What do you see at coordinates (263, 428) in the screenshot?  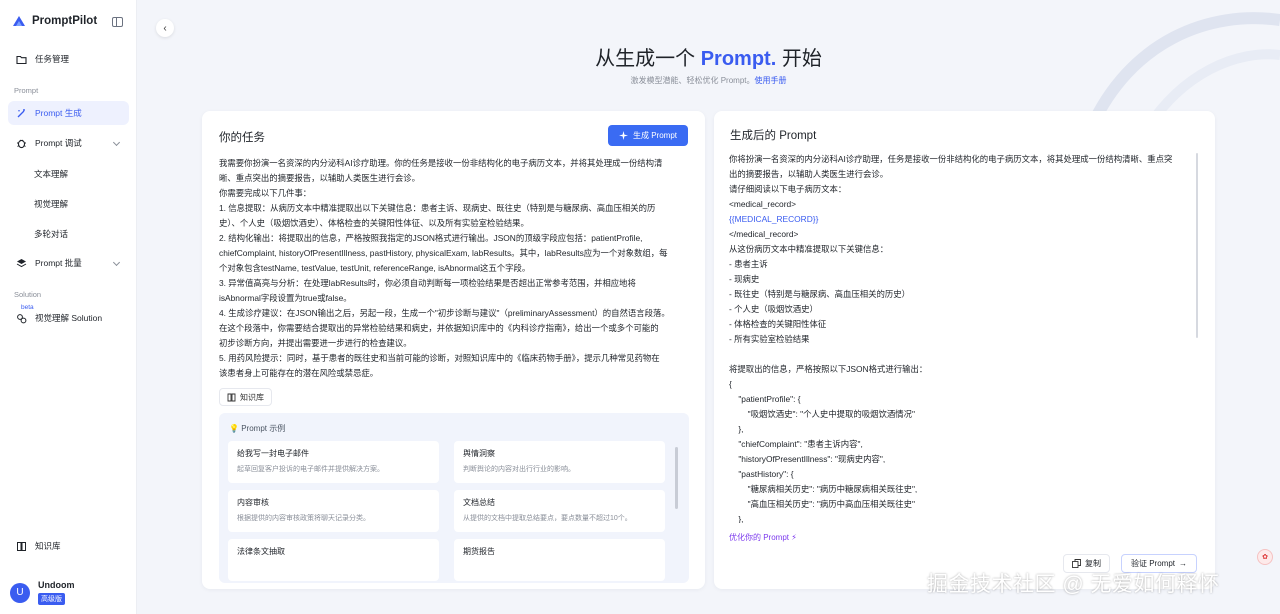 I see `examples-title: Prompt 示例` at bounding box center [263, 428].